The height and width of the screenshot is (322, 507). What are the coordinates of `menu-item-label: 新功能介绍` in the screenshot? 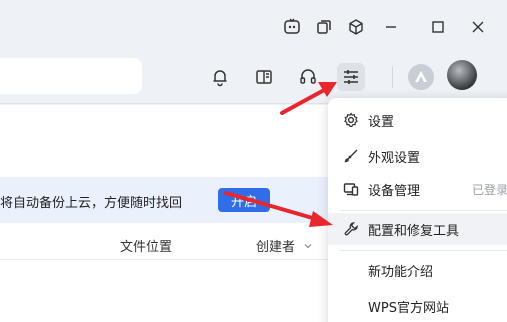 It's located at (401, 272).